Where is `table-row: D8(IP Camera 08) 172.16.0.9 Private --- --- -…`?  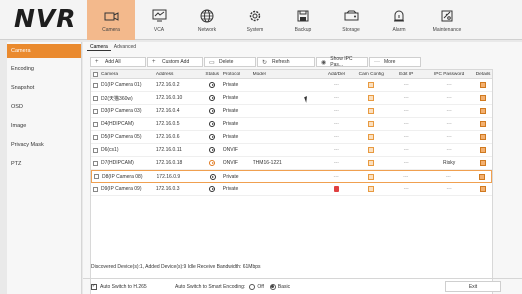 table-row: D8(IP Camera 08) 172.16.0.9 Private --- --- -… is located at coordinates (291, 176).